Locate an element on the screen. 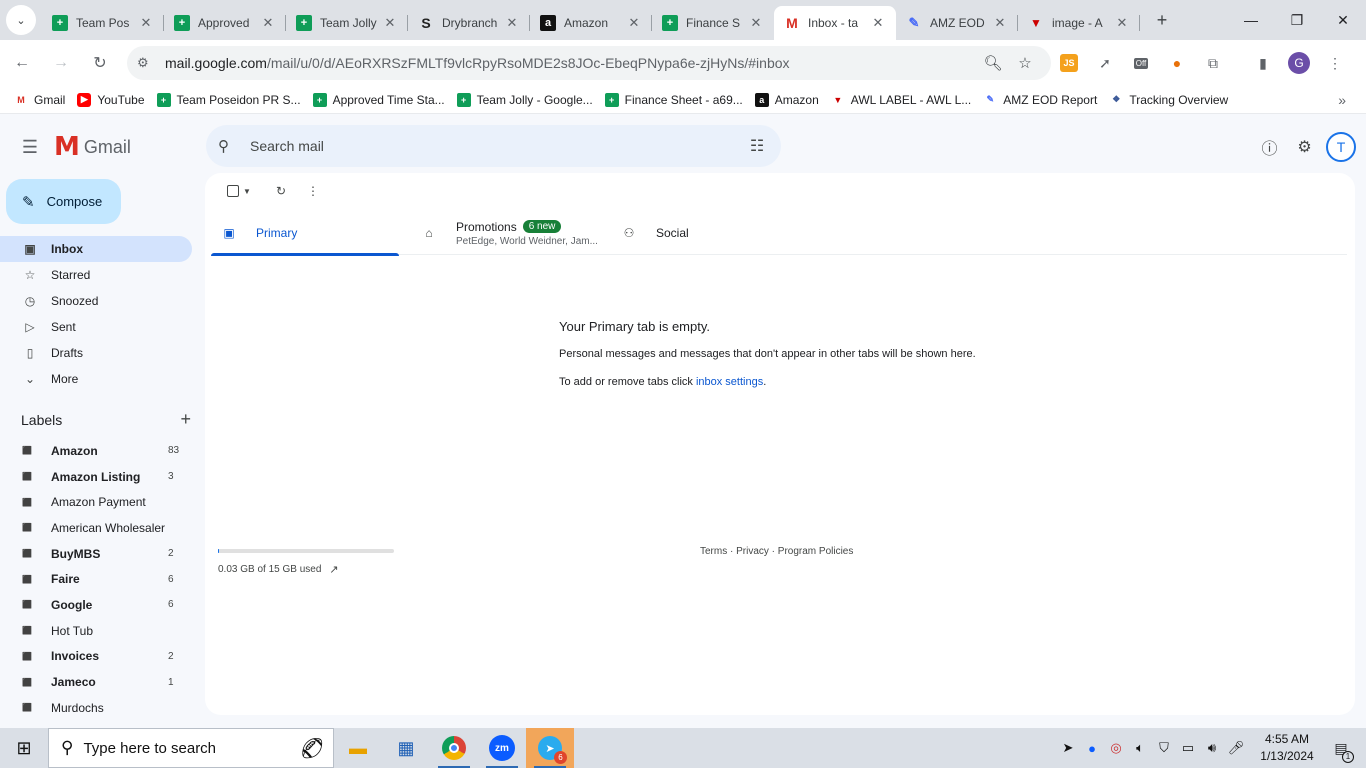 Image resolution: width=1366 pixels, height=768 pixels. compose-button: ✎ Compose is located at coordinates (63, 201).